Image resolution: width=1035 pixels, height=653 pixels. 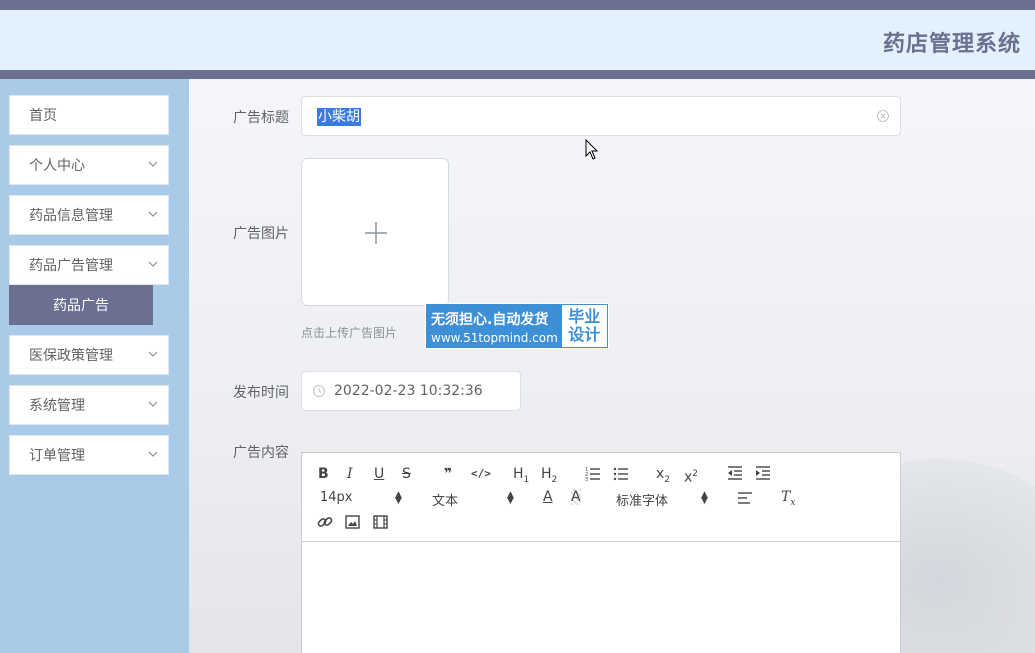 What do you see at coordinates (763, 473) in the screenshot?
I see `indent-icon` at bounding box center [763, 473].